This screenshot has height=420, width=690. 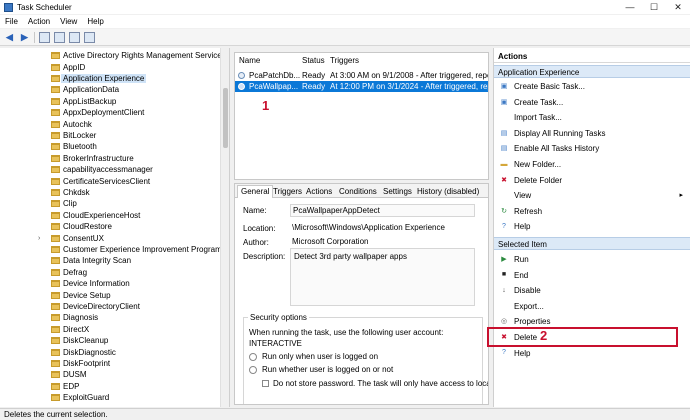 I want to click on tree-item-label: BitLocker, so click(x=80, y=135).